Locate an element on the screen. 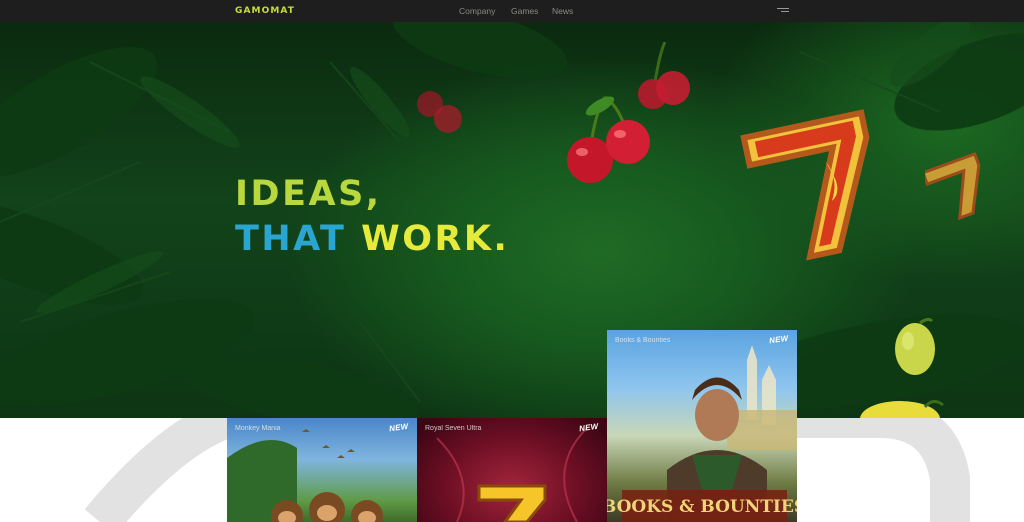 This screenshot has height=522, width=1024. cherries-small-icon is located at coordinates (439, 112).